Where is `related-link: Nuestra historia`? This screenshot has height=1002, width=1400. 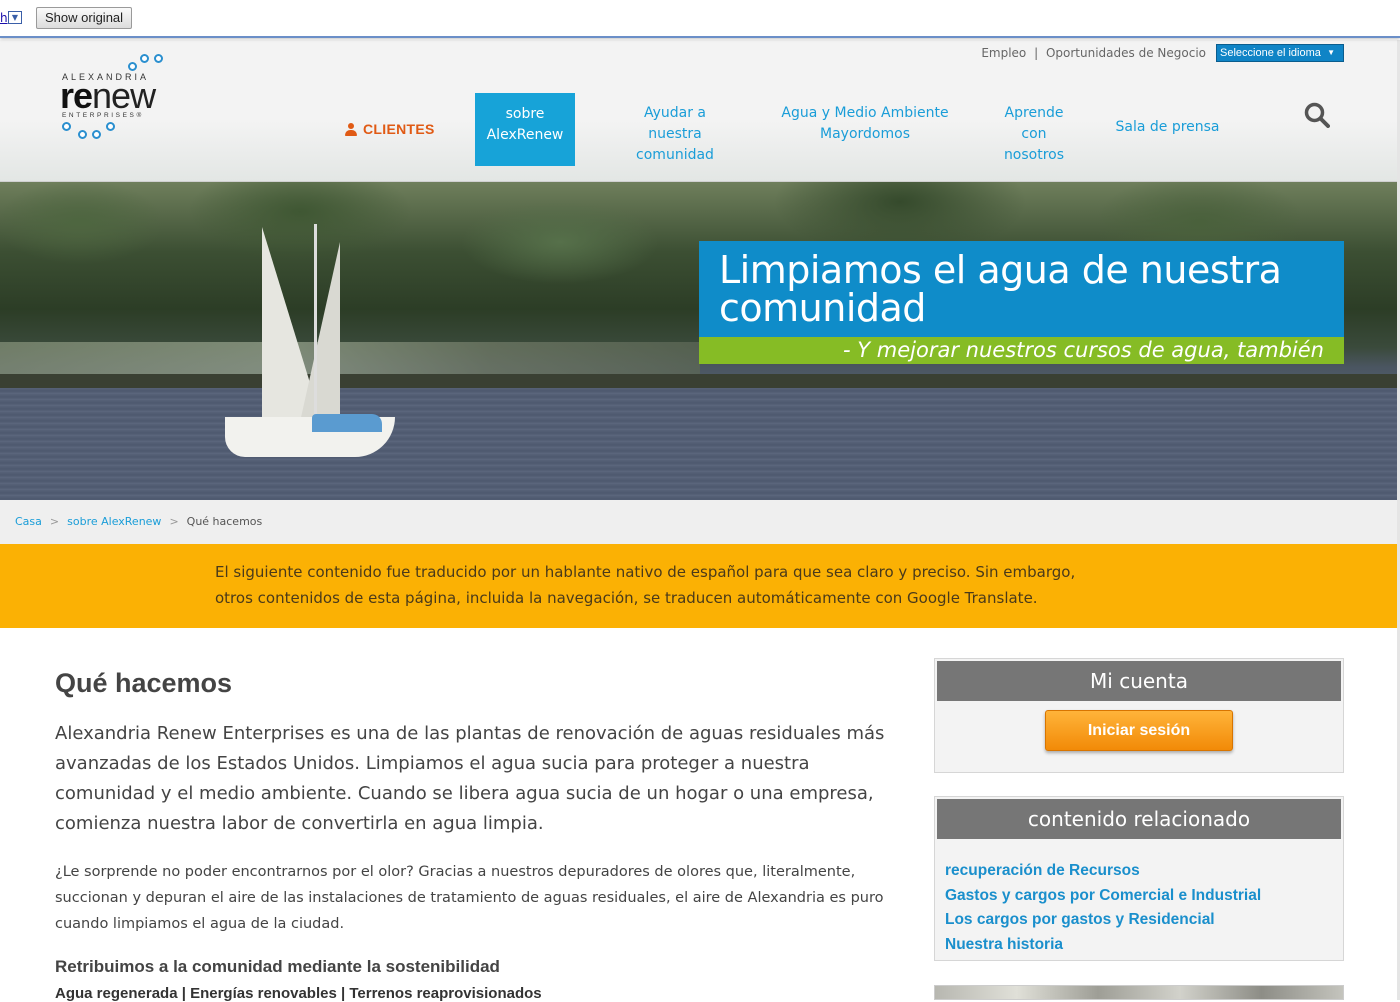 related-link: Nuestra historia is located at coordinates (1144, 945).